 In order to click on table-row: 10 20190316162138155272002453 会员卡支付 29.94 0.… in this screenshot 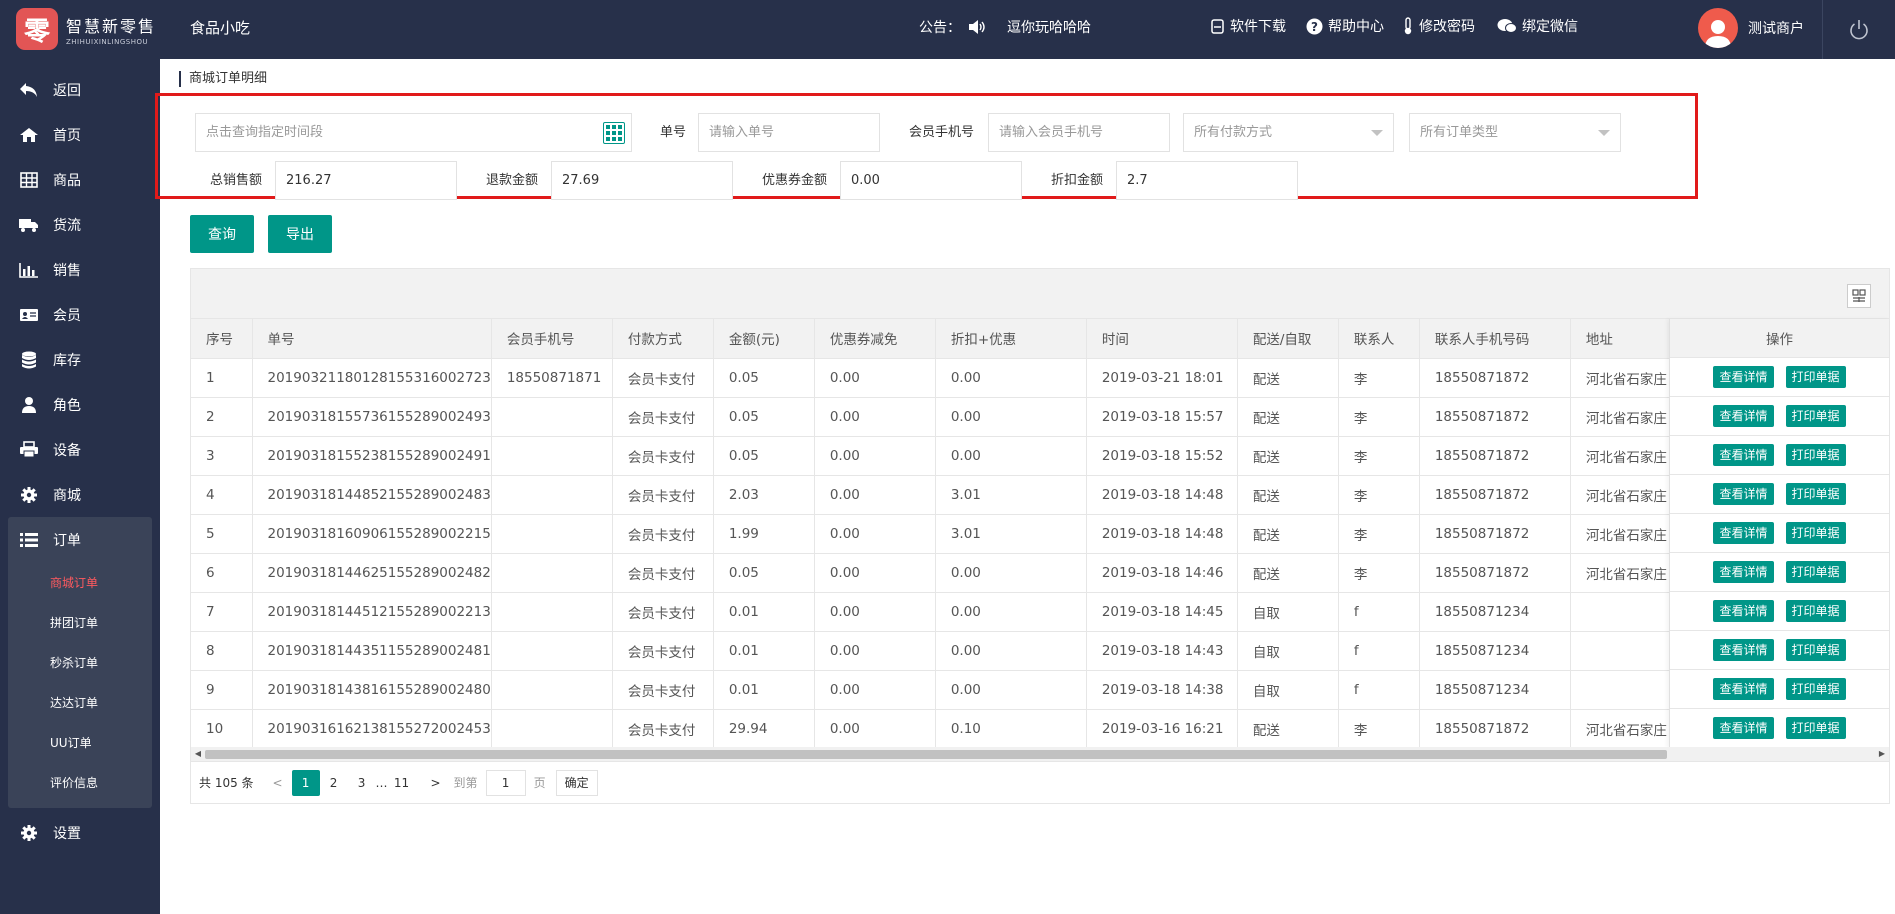, I will do `click(936, 729)`.